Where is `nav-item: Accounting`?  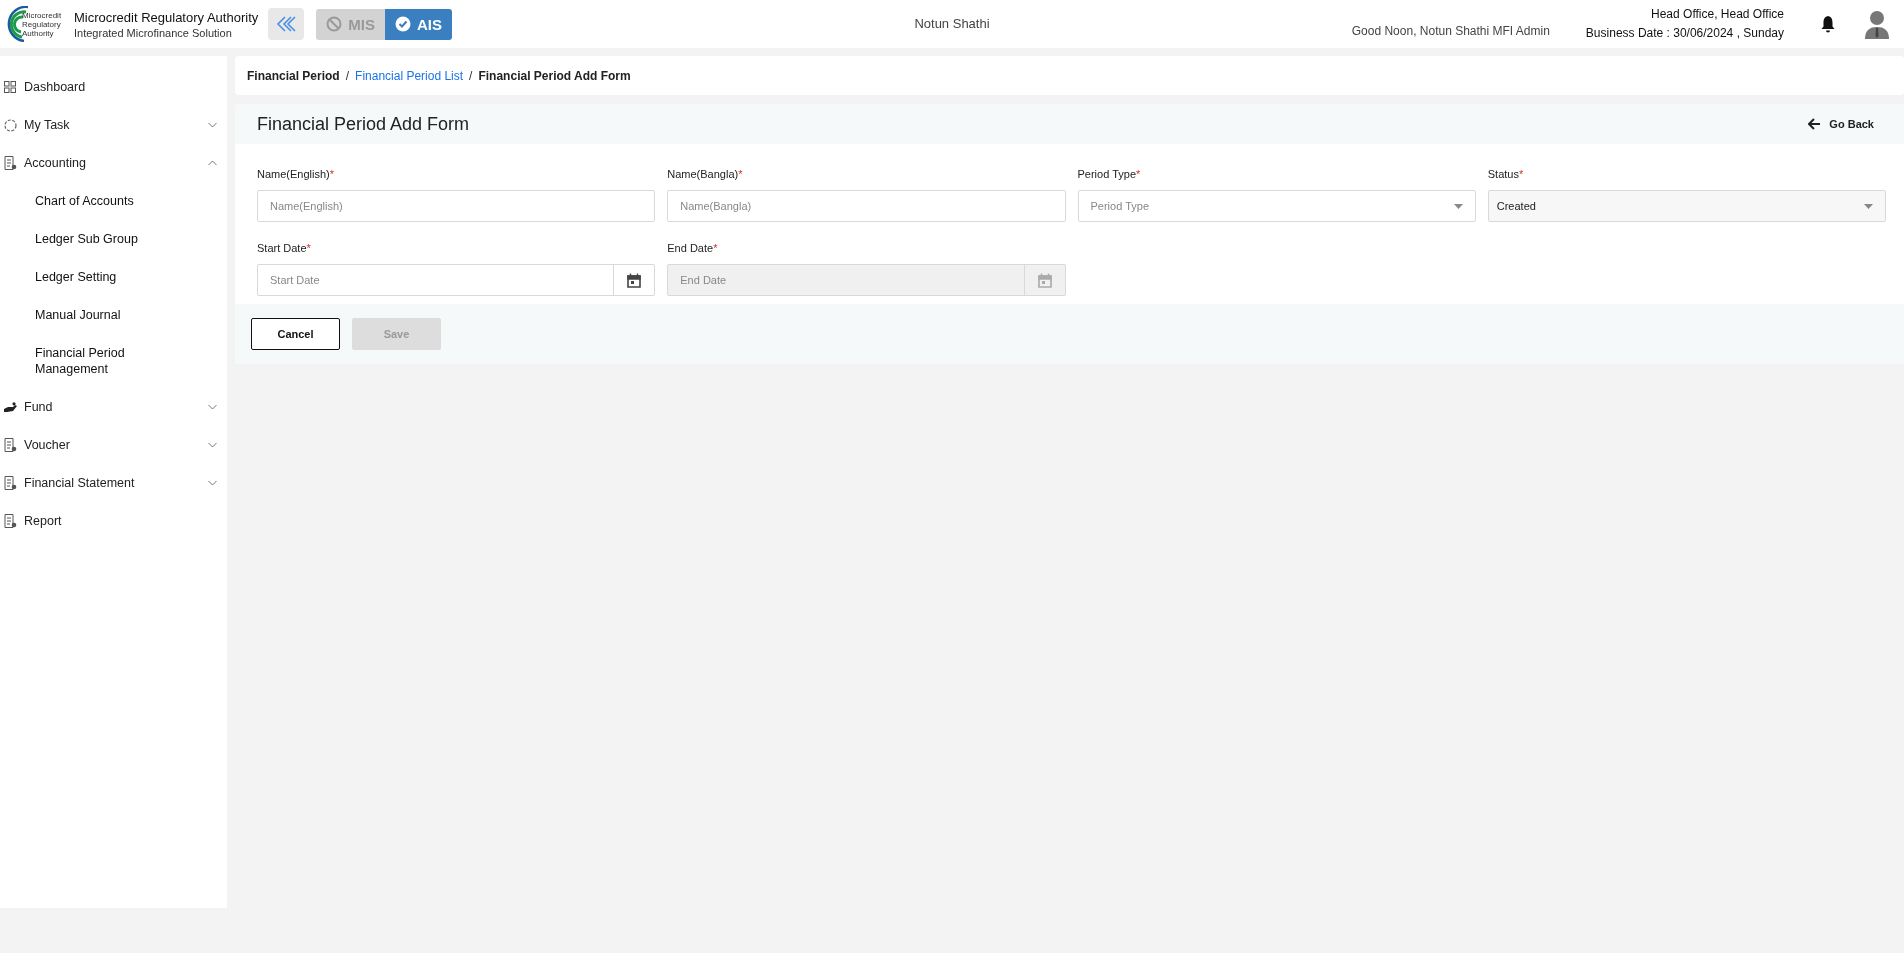 nav-item: Accounting is located at coordinates (113, 163).